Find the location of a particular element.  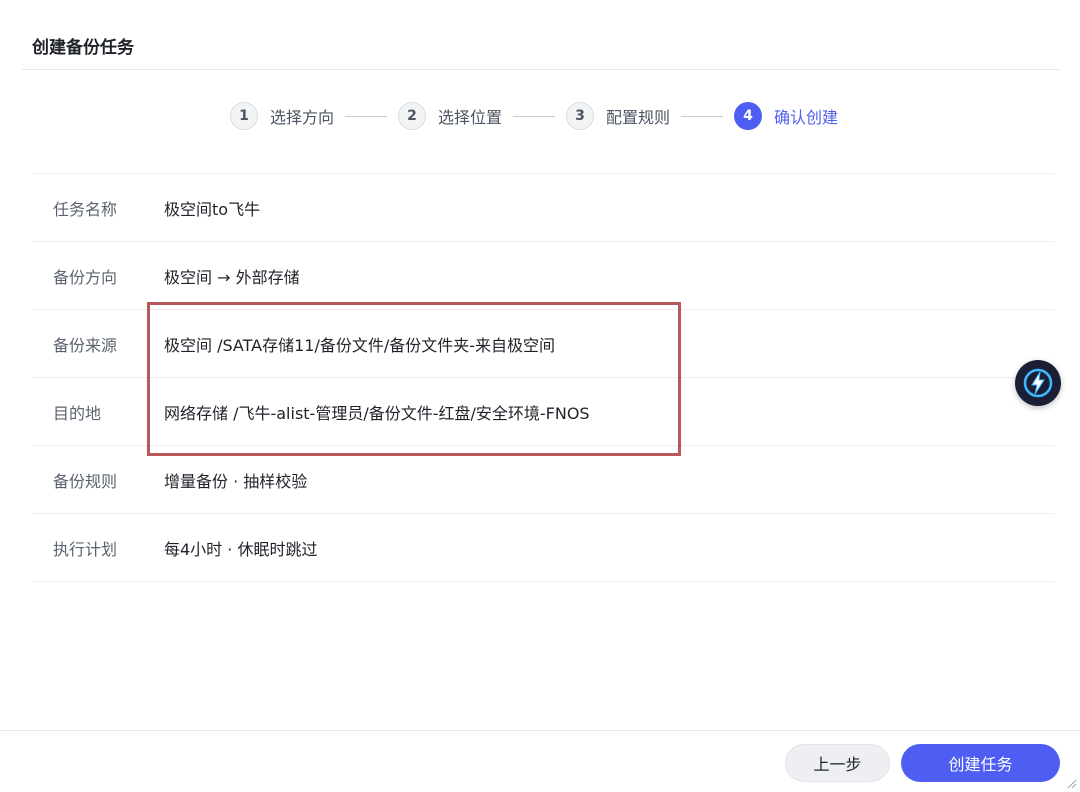

step-4: 4 确认创建 is located at coordinates (786, 116).